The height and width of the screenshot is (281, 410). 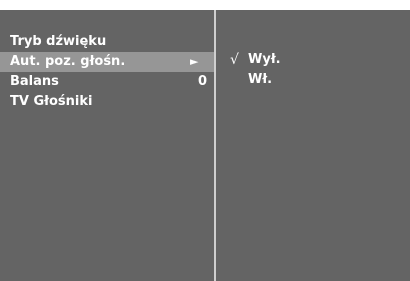 I want to click on menu-item-label: TV Głośniki, so click(x=51, y=101).